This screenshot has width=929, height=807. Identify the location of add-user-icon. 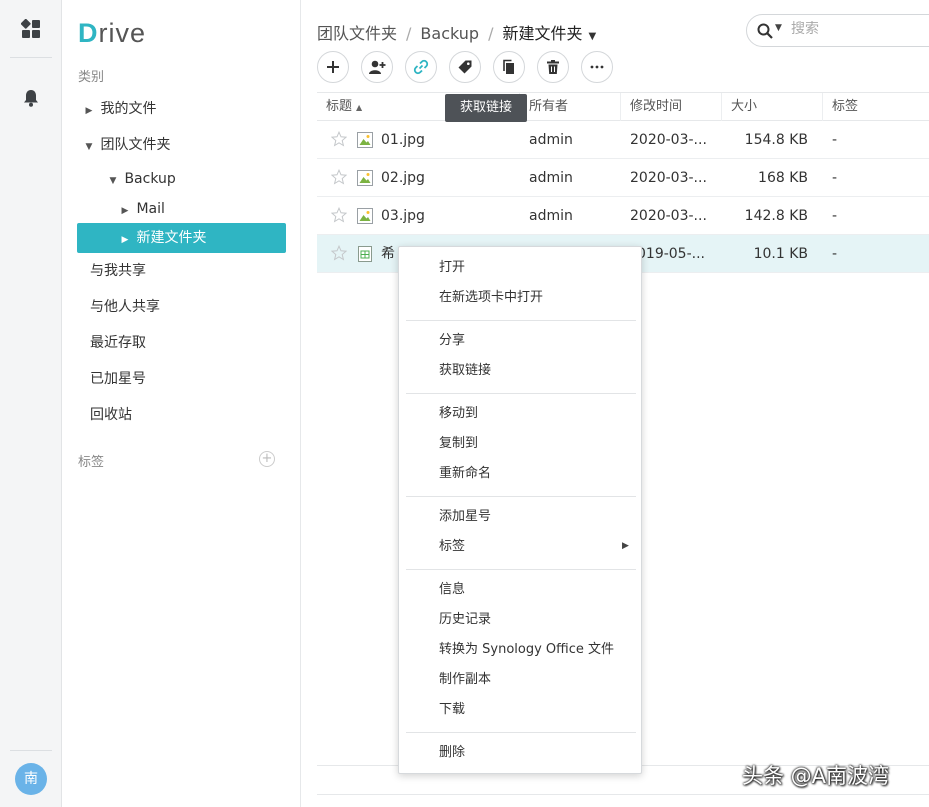
(377, 67).